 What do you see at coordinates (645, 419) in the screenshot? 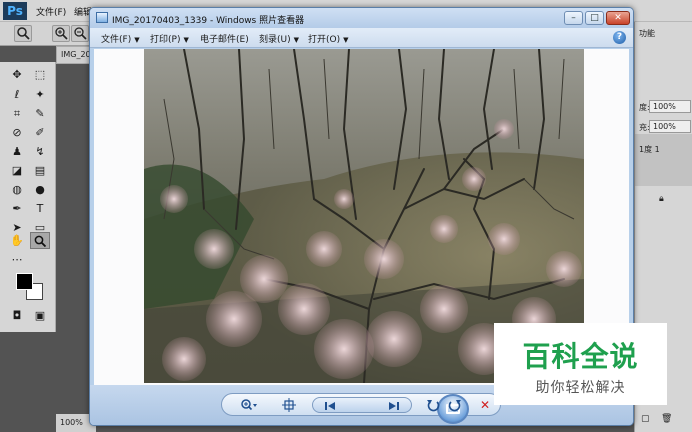
I see `new-layer-icon: ▢` at bounding box center [645, 419].